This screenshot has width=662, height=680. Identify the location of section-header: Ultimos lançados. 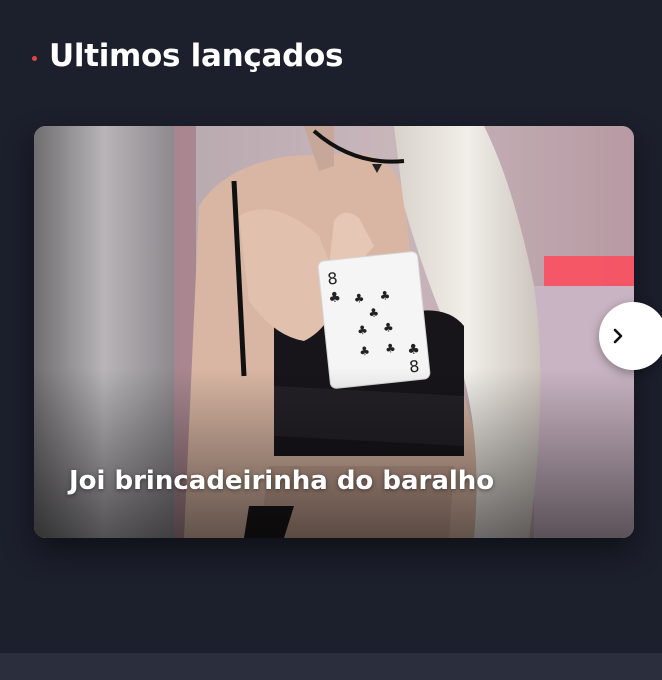
(187, 56).